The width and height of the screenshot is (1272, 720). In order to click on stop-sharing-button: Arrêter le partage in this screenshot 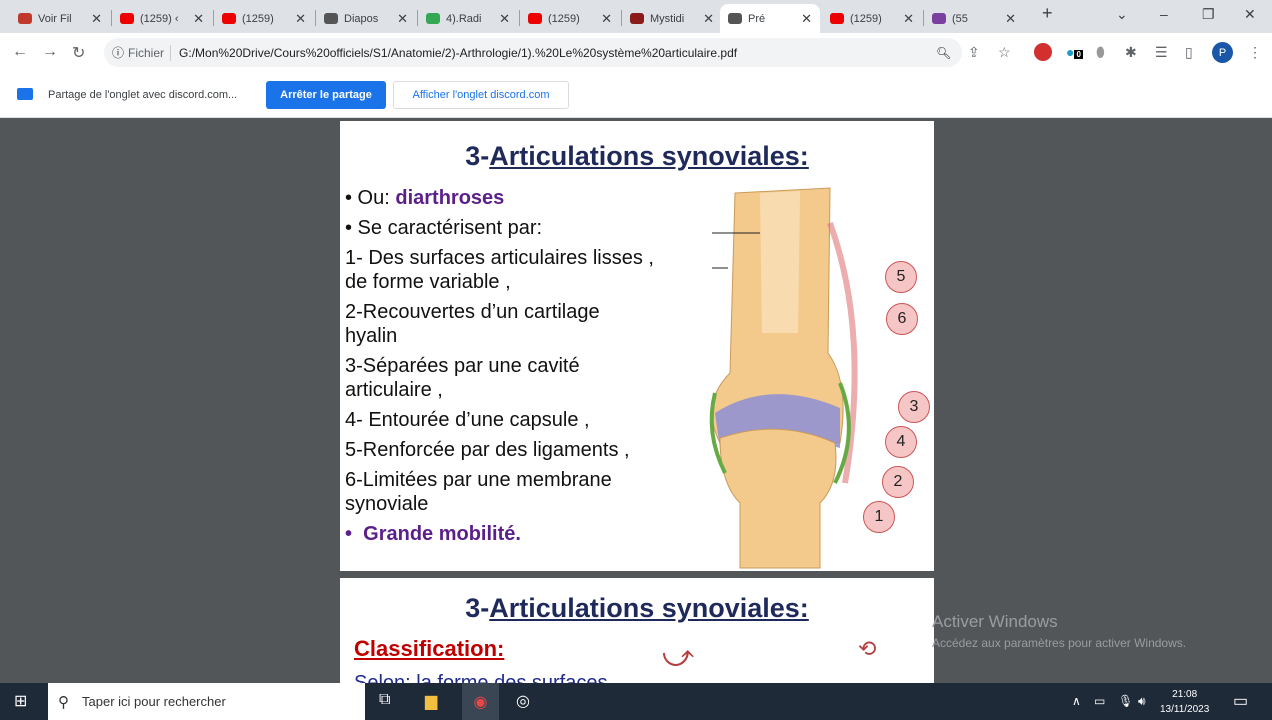, I will do `click(326, 95)`.